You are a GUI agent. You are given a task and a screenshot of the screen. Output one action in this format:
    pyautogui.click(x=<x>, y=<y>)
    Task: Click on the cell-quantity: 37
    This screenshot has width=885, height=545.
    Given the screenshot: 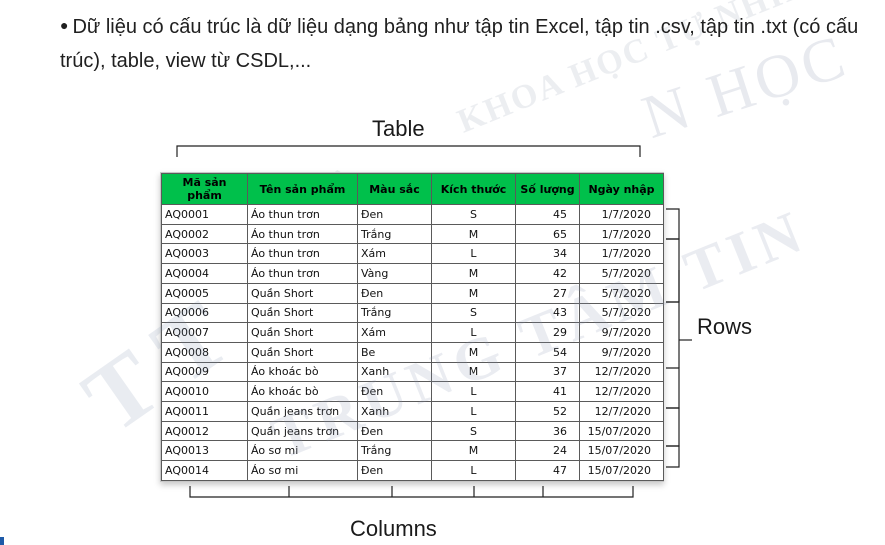 What is the action you would take?
    pyautogui.click(x=547, y=372)
    